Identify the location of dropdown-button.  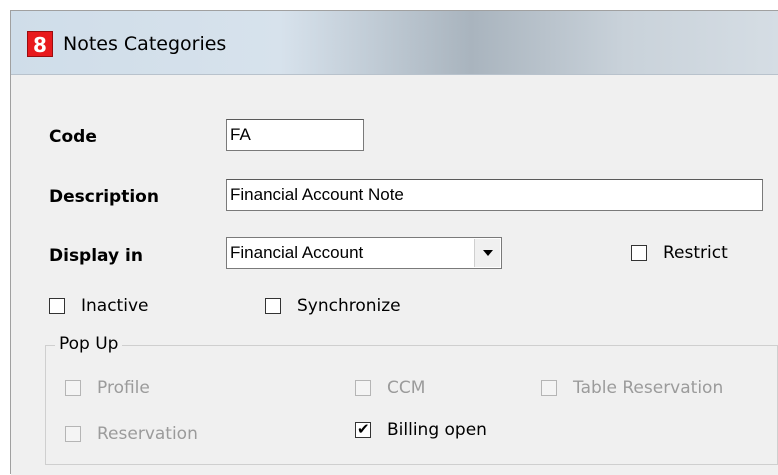
(487, 253).